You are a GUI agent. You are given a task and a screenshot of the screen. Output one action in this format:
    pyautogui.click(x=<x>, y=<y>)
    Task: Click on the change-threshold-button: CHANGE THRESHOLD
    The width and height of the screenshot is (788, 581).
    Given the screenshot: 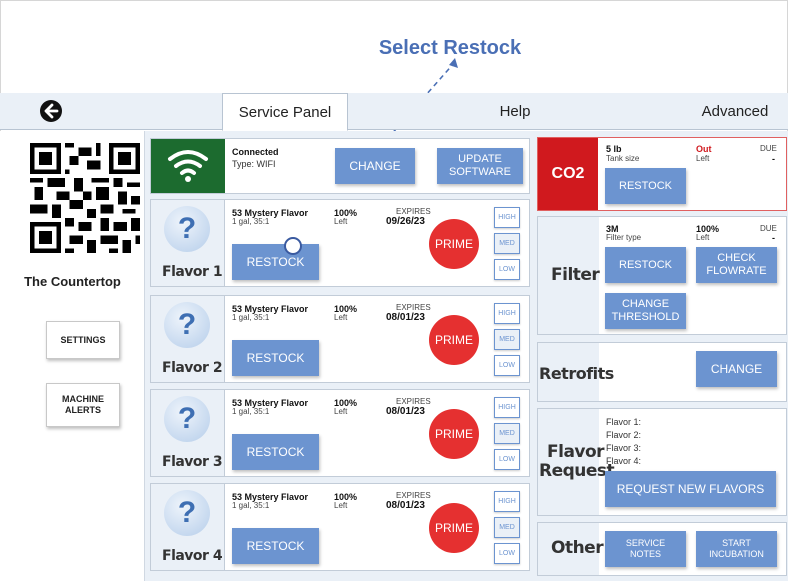 What is the action you would take?
    pyautogui.click(x=645, y=311)
    